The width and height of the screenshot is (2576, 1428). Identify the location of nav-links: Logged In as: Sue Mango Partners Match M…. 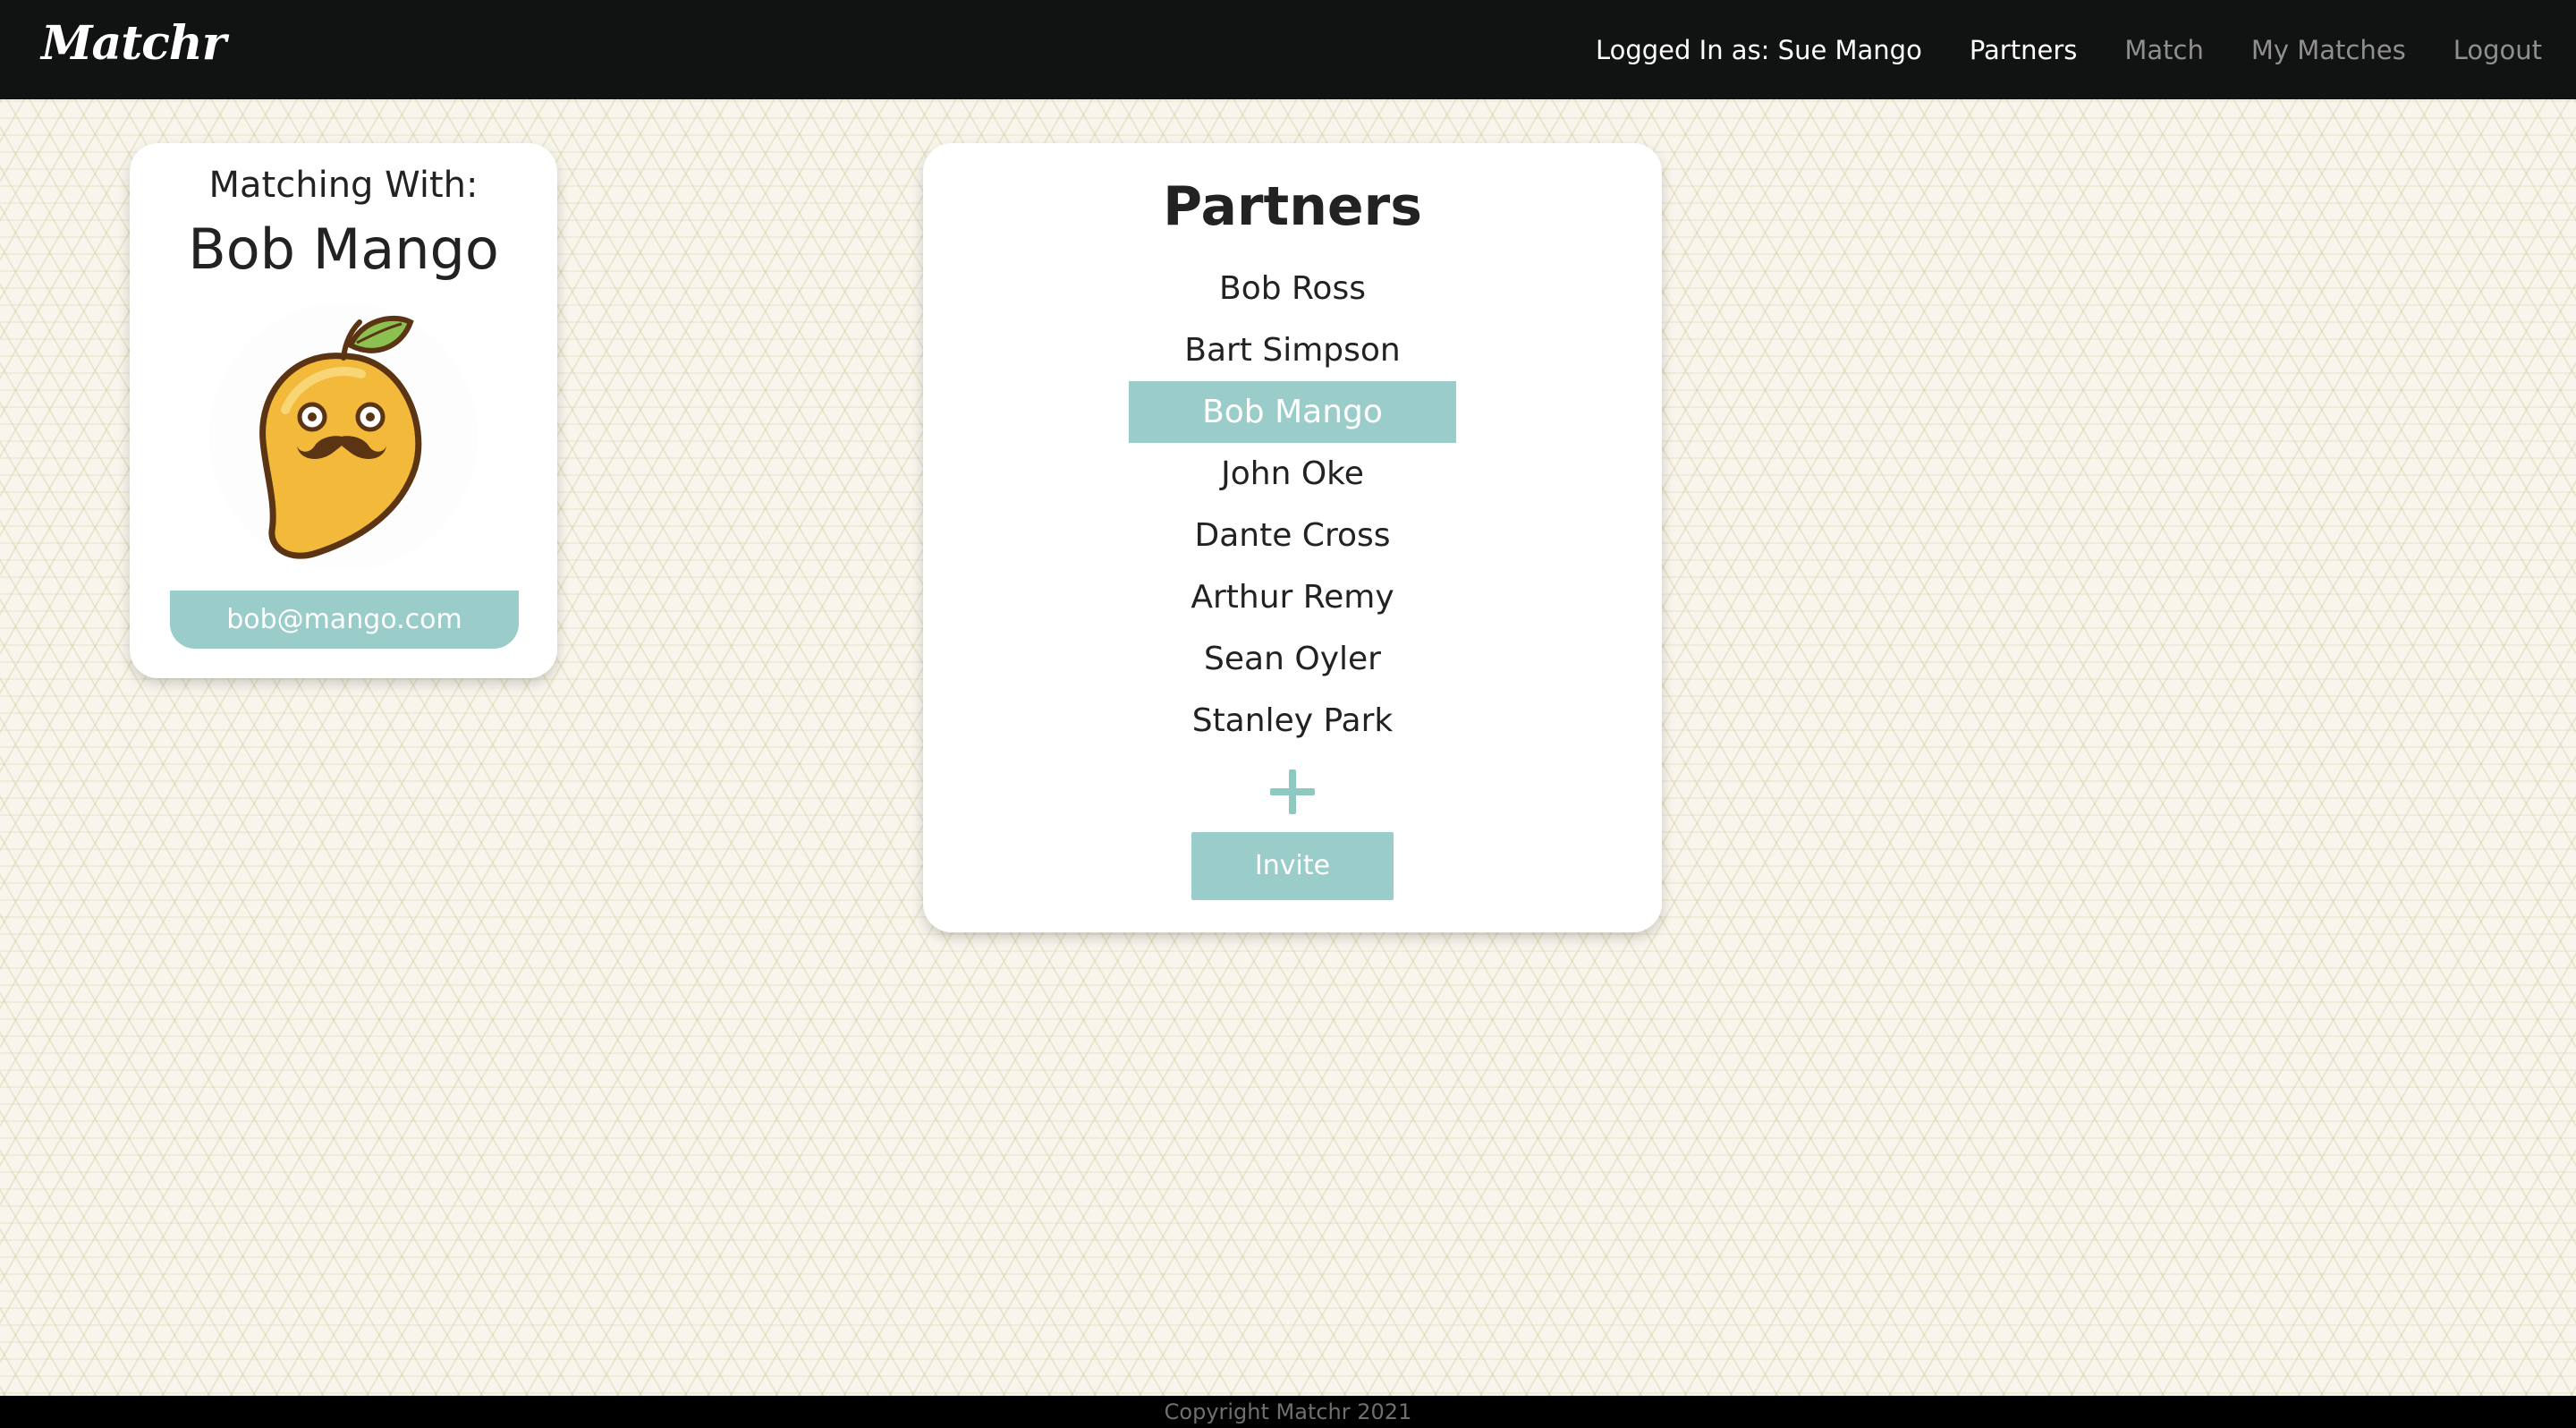
(2069, 50).